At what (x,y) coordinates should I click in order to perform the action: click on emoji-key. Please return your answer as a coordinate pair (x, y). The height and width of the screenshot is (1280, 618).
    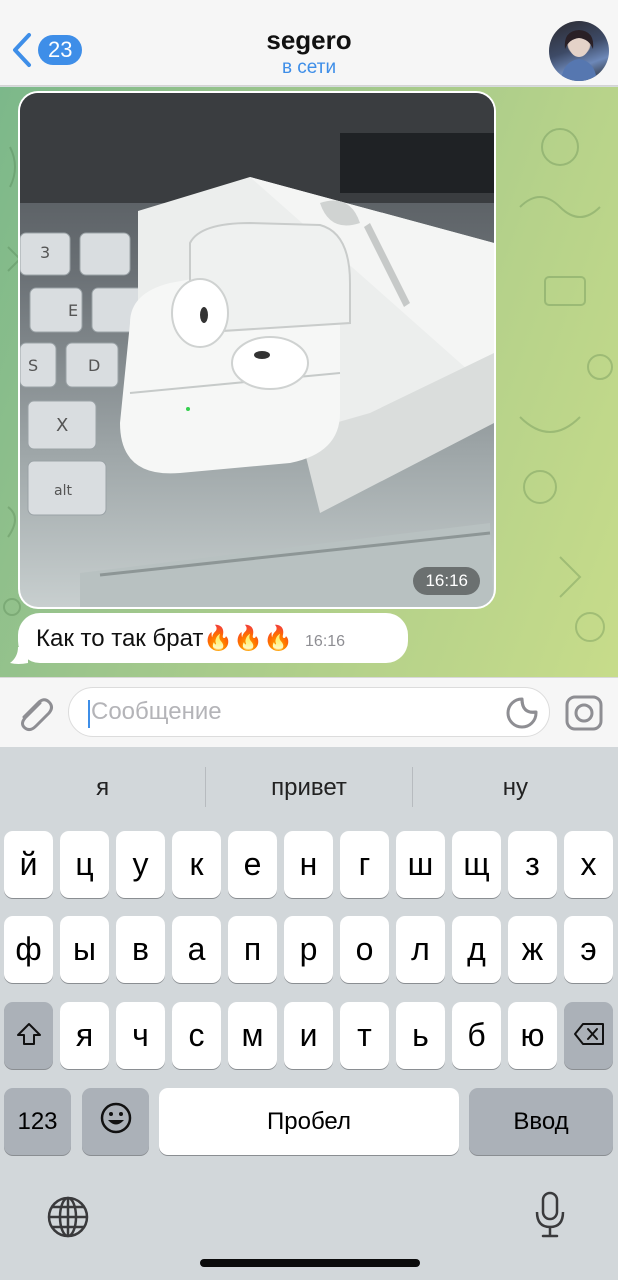
    Looking at the image, I should click on (115, 1121).